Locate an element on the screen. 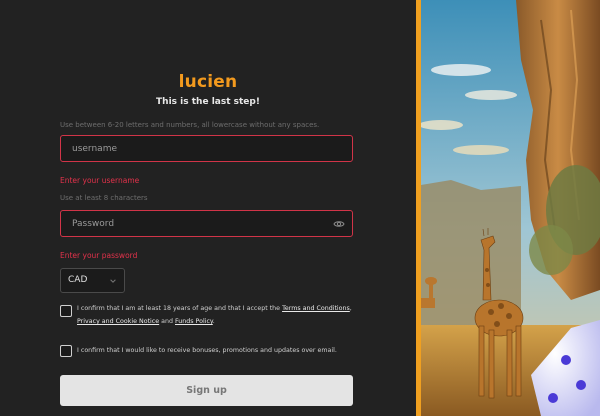 The width and height of the screenshot is (600, 416). chevron-down-icon is located at coordinates (113, 281).